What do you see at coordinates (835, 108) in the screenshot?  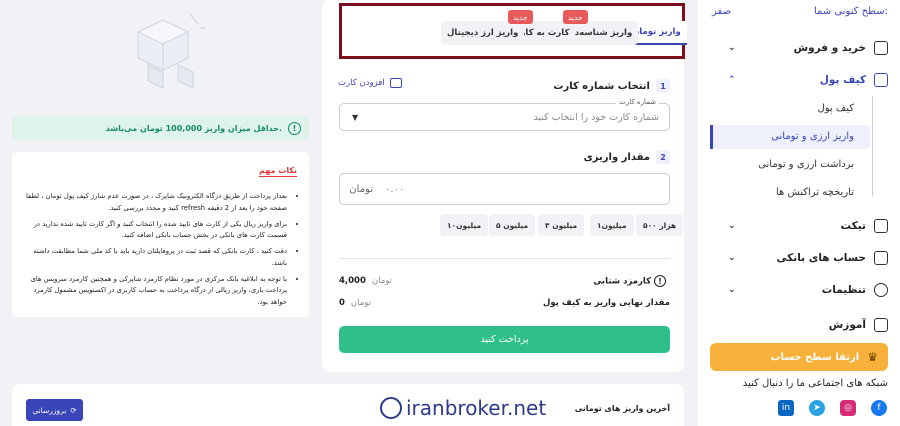 I see `sidebar-subitem-wallet: کیف پول` at bounding box center [835, 108].